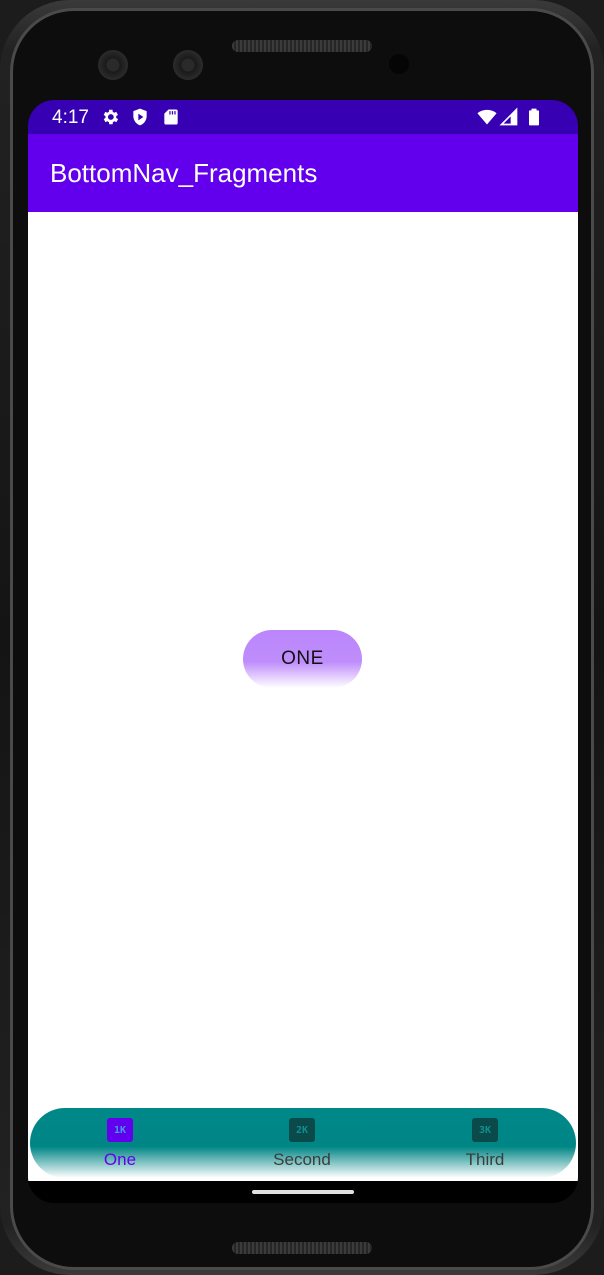 The image size is (604, 1275). Describe the element at coordinates (302, 1248) in the screenshot. I see `bottom-speaker` at that location.